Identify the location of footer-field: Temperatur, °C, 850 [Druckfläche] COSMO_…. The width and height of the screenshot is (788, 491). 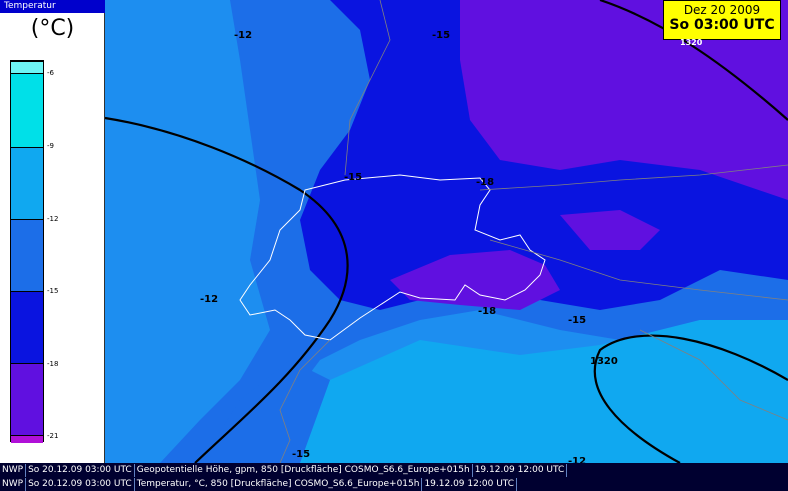
(279, 484).